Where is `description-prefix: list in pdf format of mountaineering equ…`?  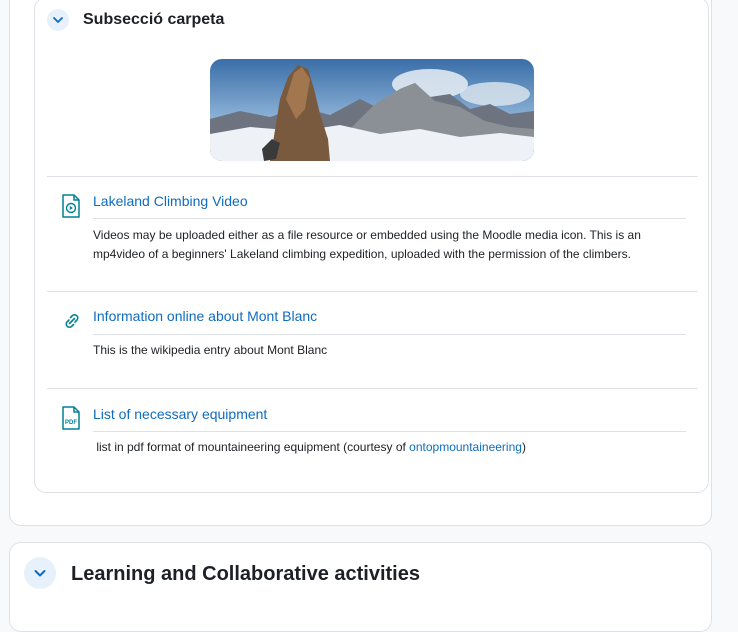
description-prefix: list in pdf format of mountaineering equ… is located at coordinates (251, 447).